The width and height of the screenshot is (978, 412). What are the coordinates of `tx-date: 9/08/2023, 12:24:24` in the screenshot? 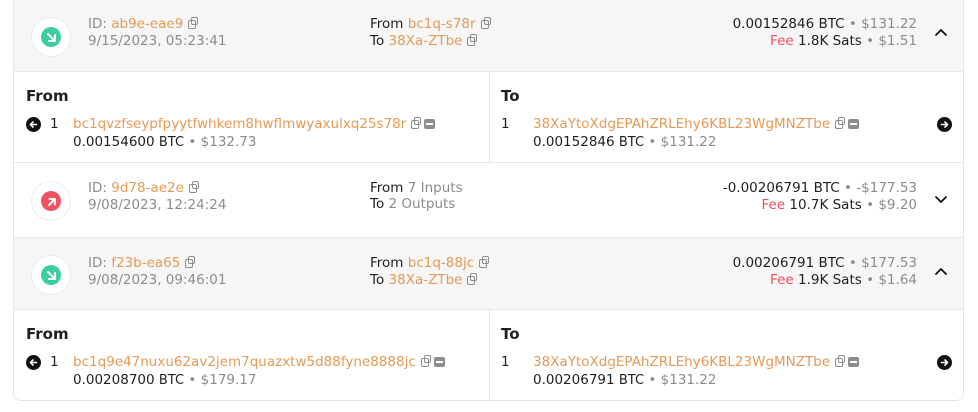 It's located at (157, 205).